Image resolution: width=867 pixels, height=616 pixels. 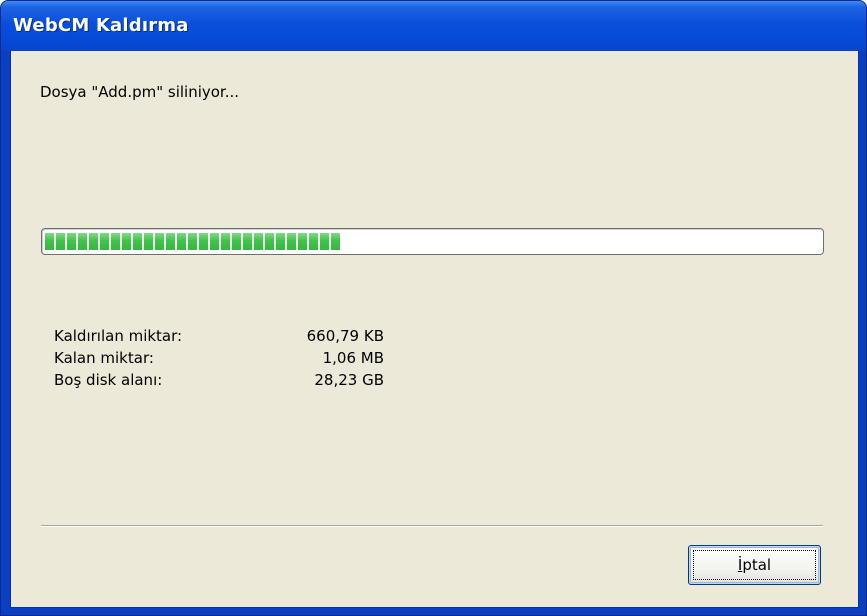 What do you see at coordinates (345, 336) in the screenshot?
I see `removed-amount-value: 660,79 KB` at bounding box center [345, 336].